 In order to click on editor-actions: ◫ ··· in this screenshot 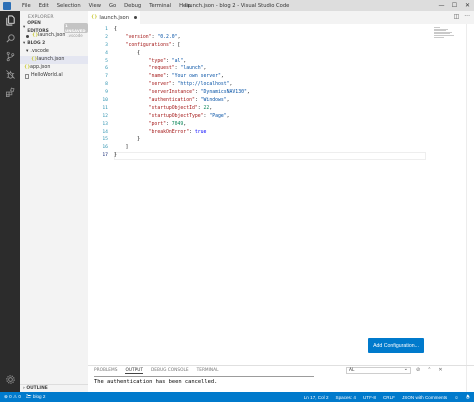, I will do `click(462, 16)`.